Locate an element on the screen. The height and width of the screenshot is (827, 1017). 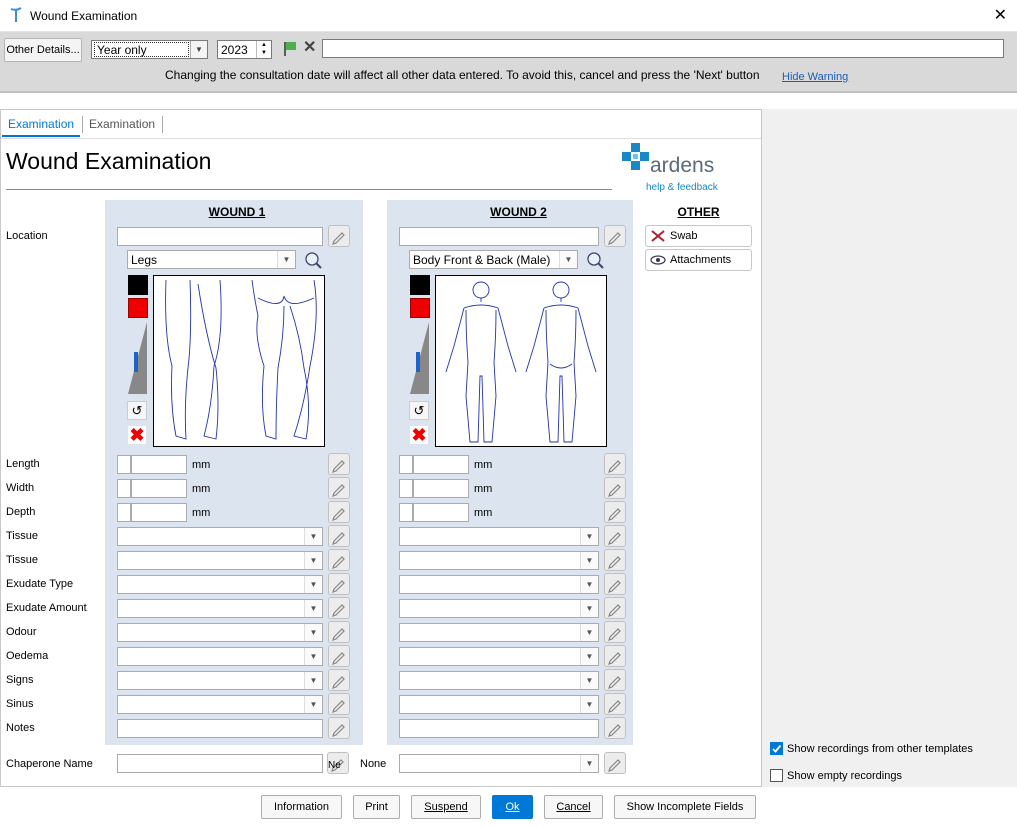
wound2-width-prefix is located at coordinates (406, 488).